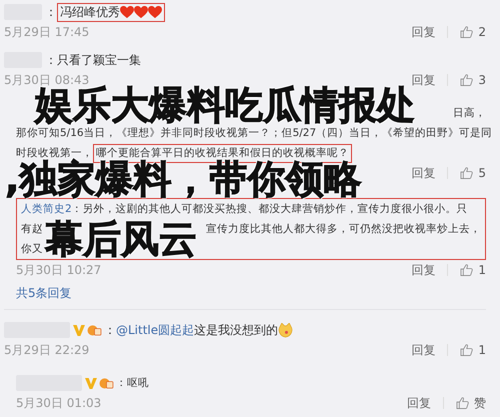  Describe the element at coordinates (183, 179) in the screenshot. I see `headline-text: ,独家爆料，带你领略` at that location.